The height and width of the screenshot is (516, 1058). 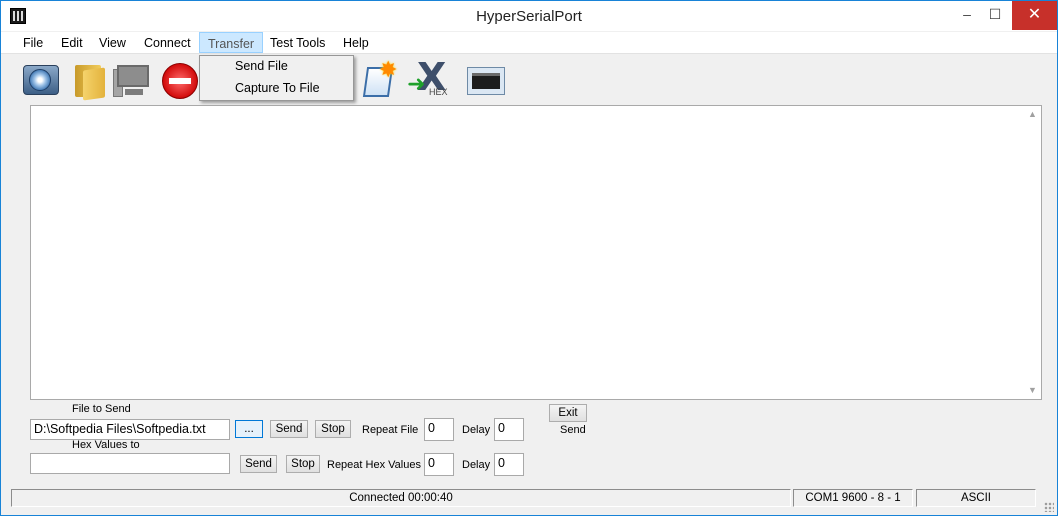 What do you see at coordinates (1049, 507) in the screenshot?
I see `resize-grip-icon` at bounding box center [1049, 507].